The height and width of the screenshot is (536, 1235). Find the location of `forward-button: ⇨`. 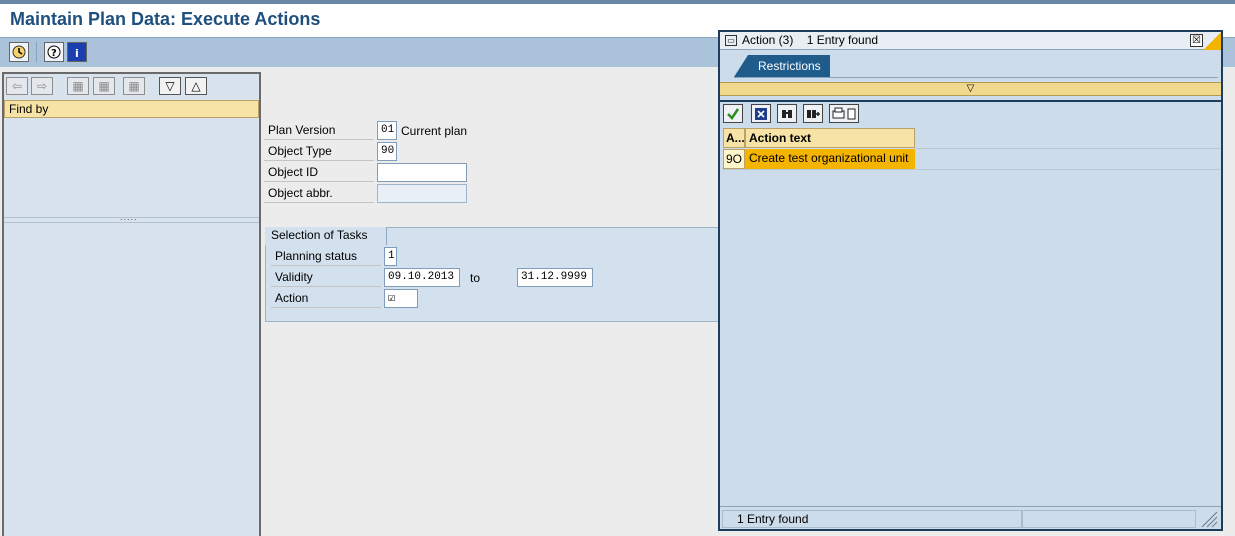

forward-button: ⇨ is located at coordinates (42, 86).